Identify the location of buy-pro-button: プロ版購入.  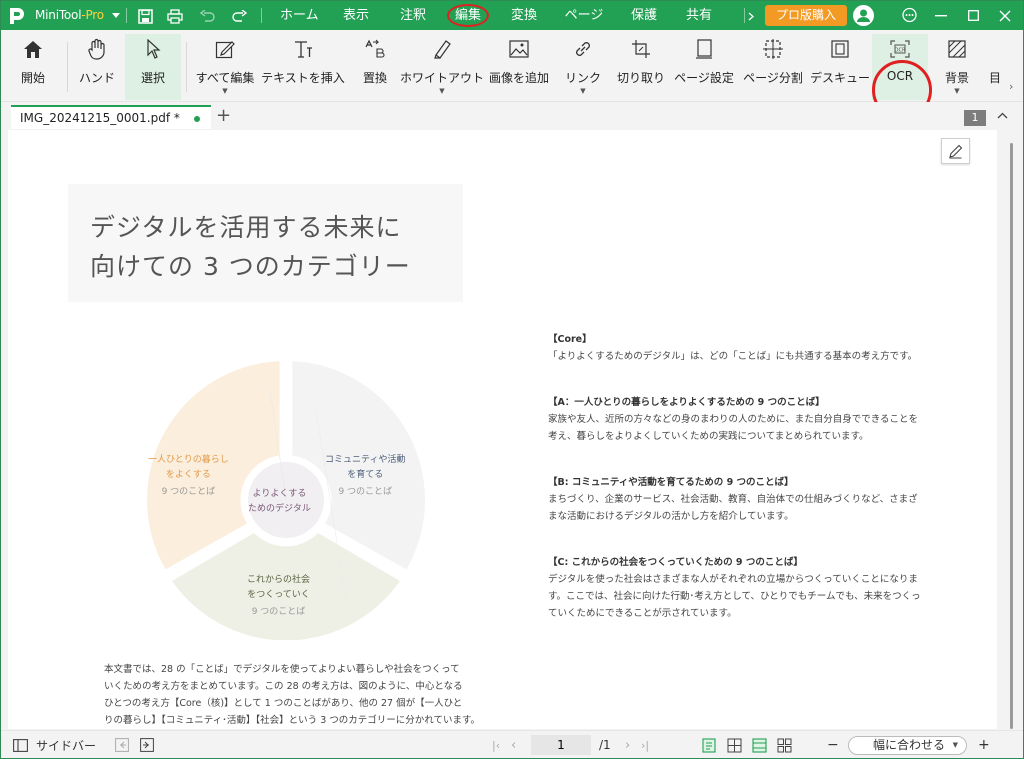
(806, 15).